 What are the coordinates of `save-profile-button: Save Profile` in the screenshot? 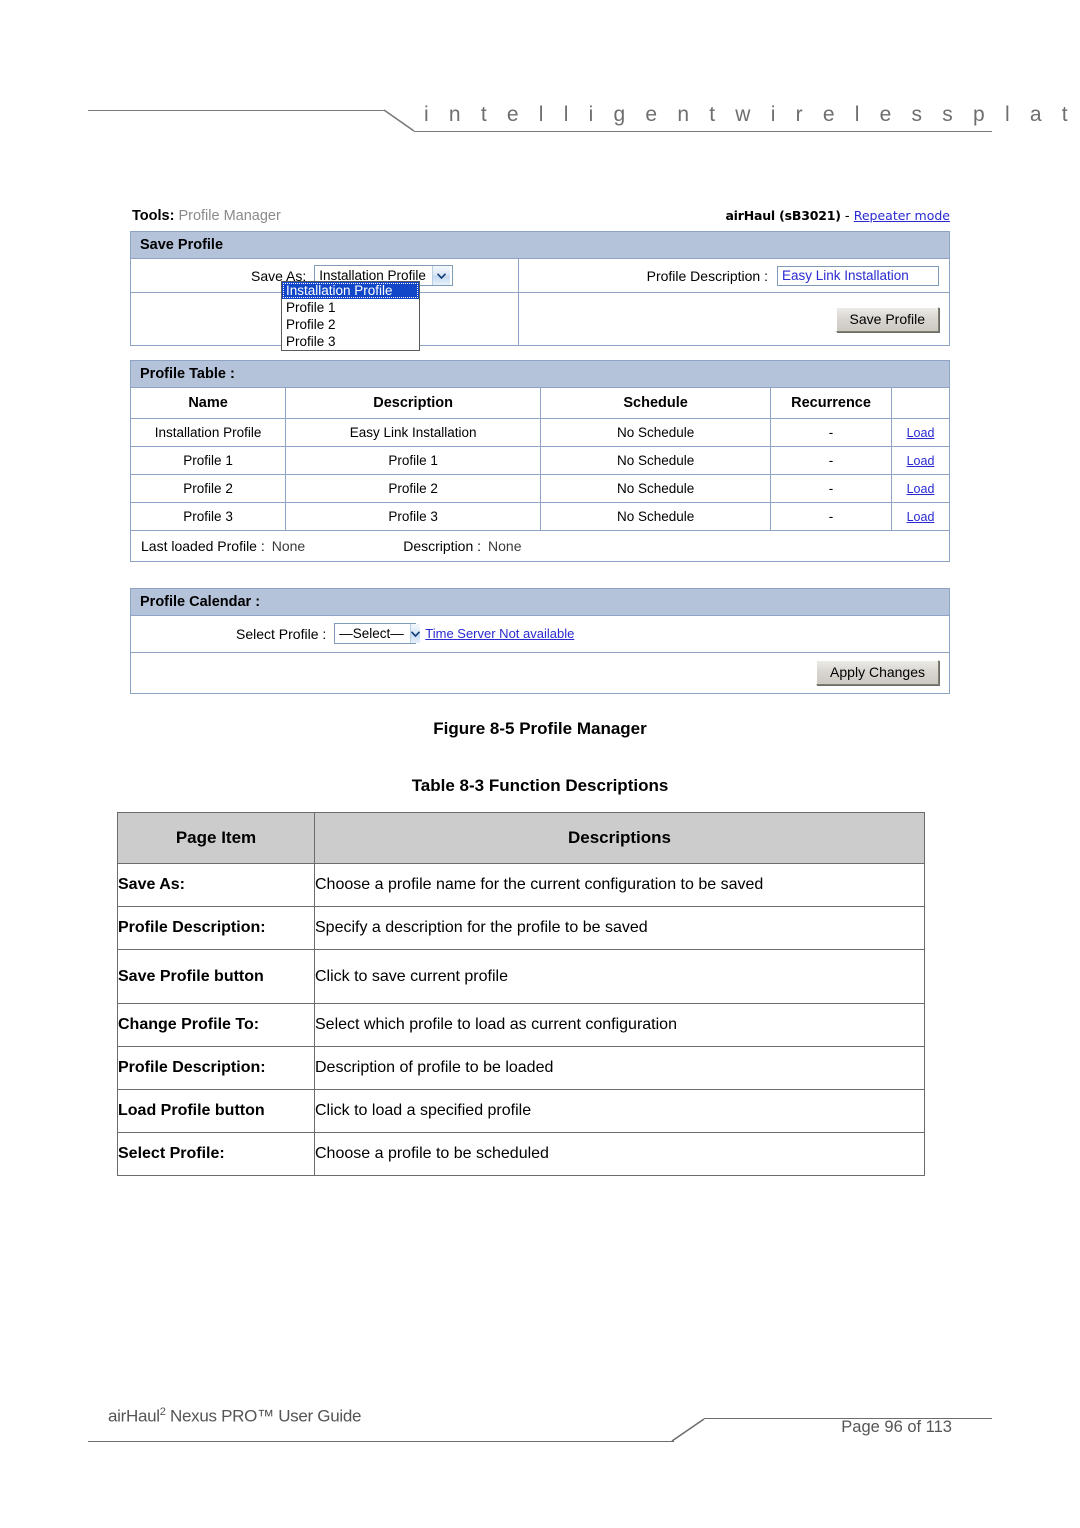 It's located at (887, 319).